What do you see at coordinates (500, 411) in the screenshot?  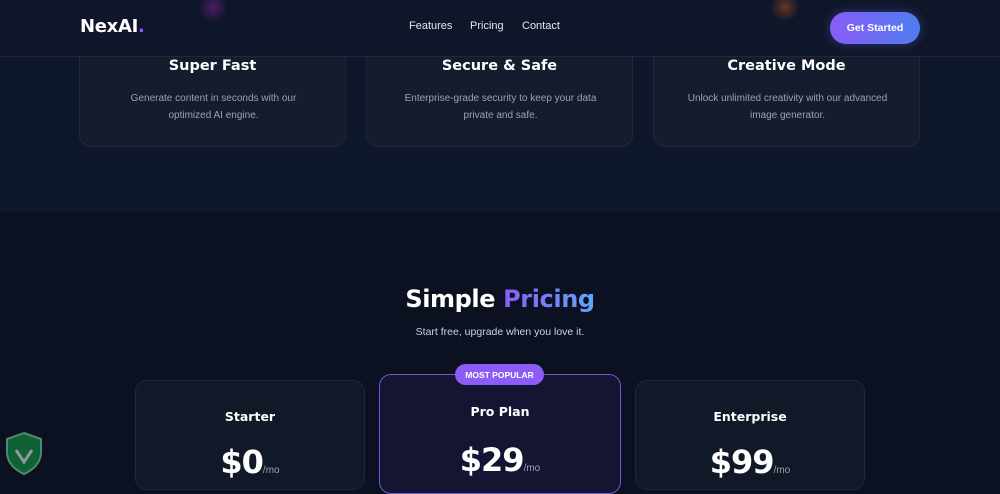 I see `plan-name: Pro Plan` at bounding box center [500, 411].